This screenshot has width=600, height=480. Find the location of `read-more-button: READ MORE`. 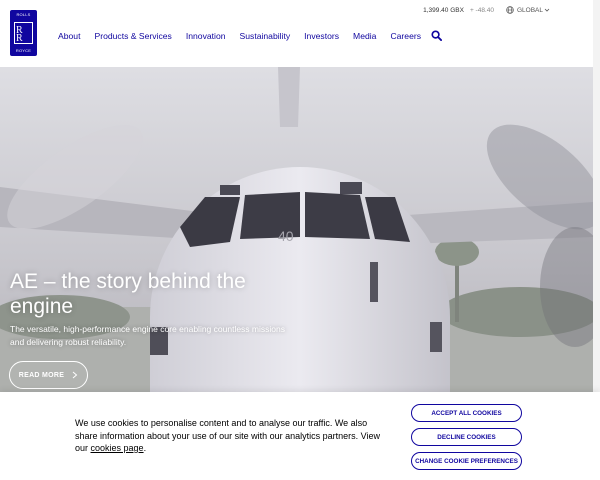

read-more-button: READ MORE is located at coordinates (48, 375).